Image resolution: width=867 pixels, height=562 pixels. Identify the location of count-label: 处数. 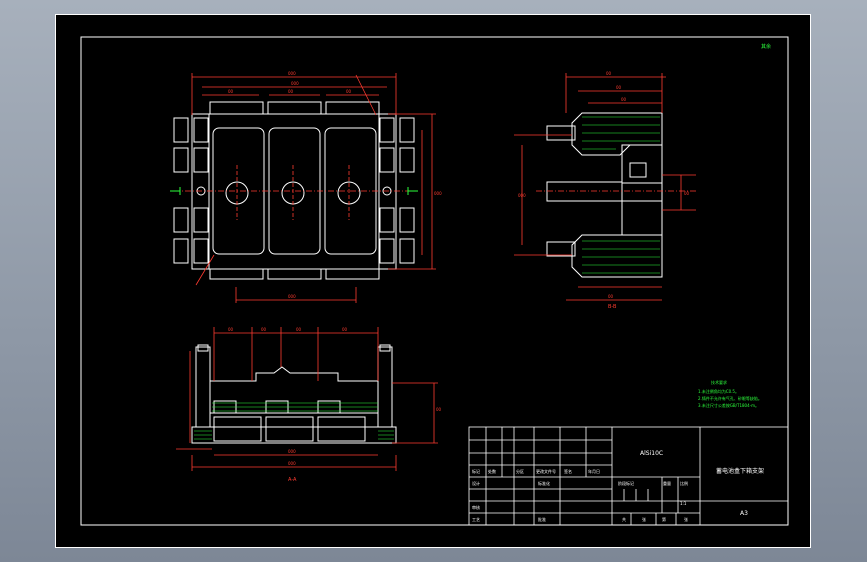
(492, 471).